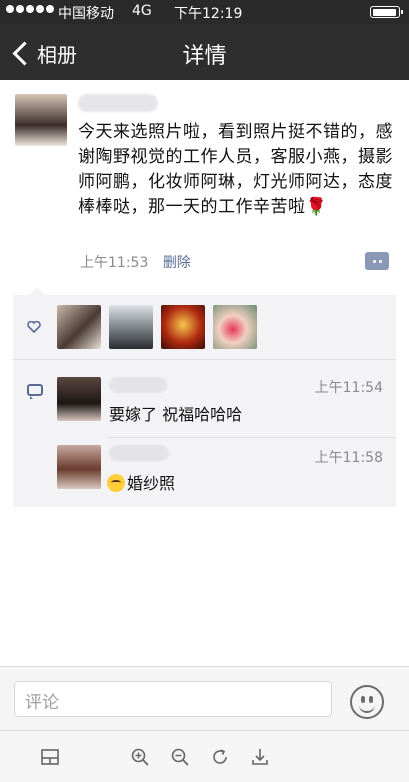 The height and width of the screenshot is (782, 409). I want to click on post-meta: 上午11:53 删除, so click(135, 262).